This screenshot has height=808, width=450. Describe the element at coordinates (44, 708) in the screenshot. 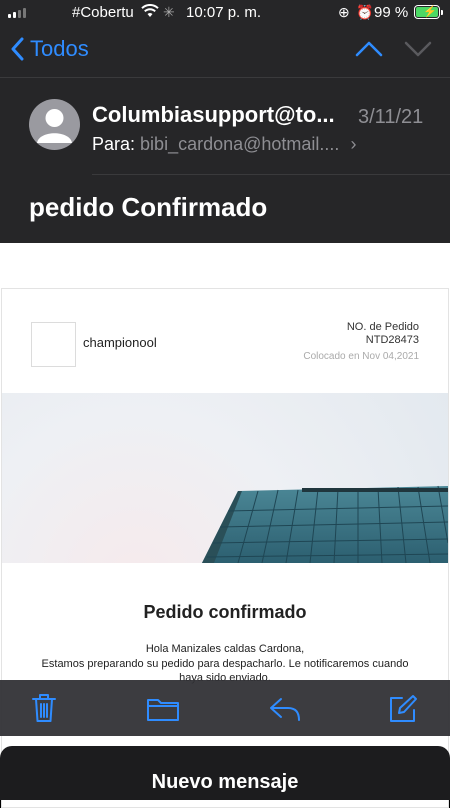

I see `trash-icon` at that location.